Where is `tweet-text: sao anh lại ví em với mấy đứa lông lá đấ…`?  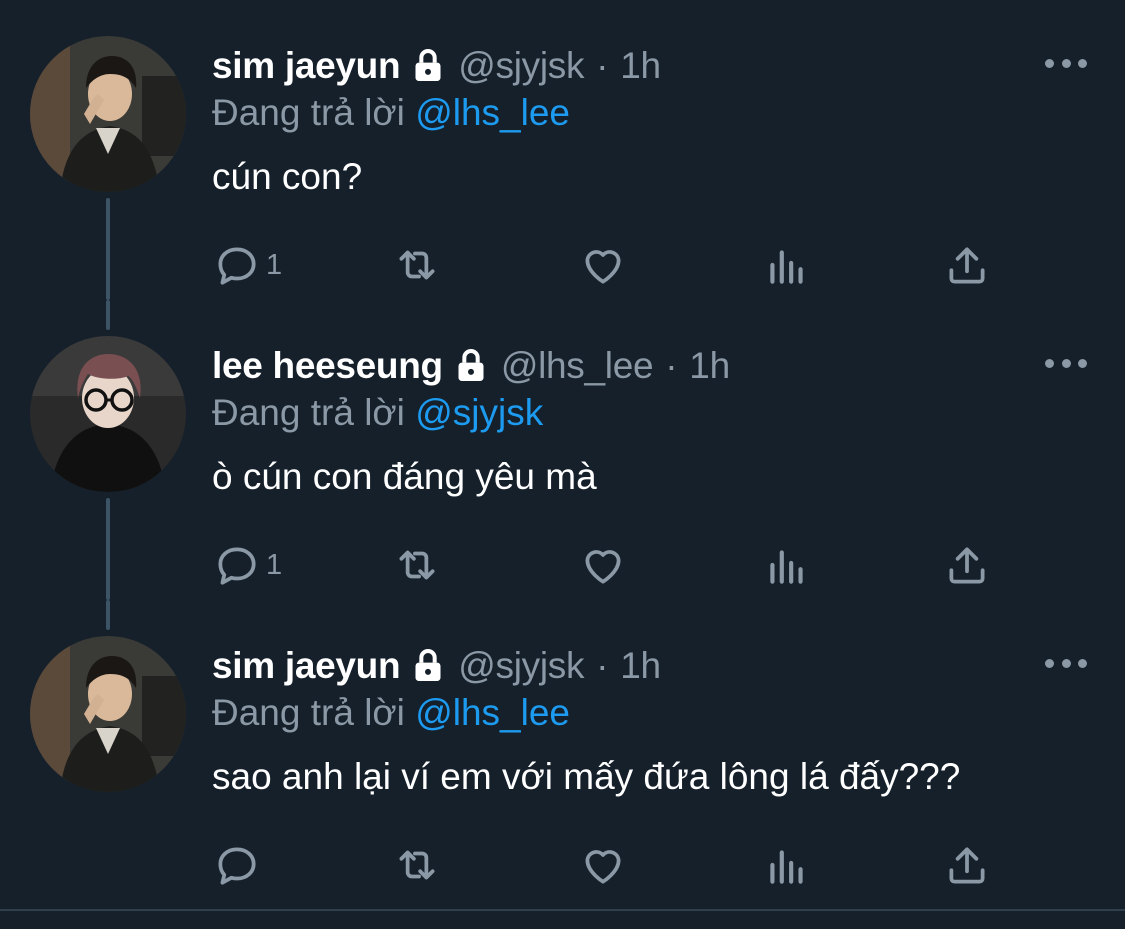
tweet-text: sao anh lại ví em với mấy đứa lông lá đấ… is located at coordinates (586, 776).